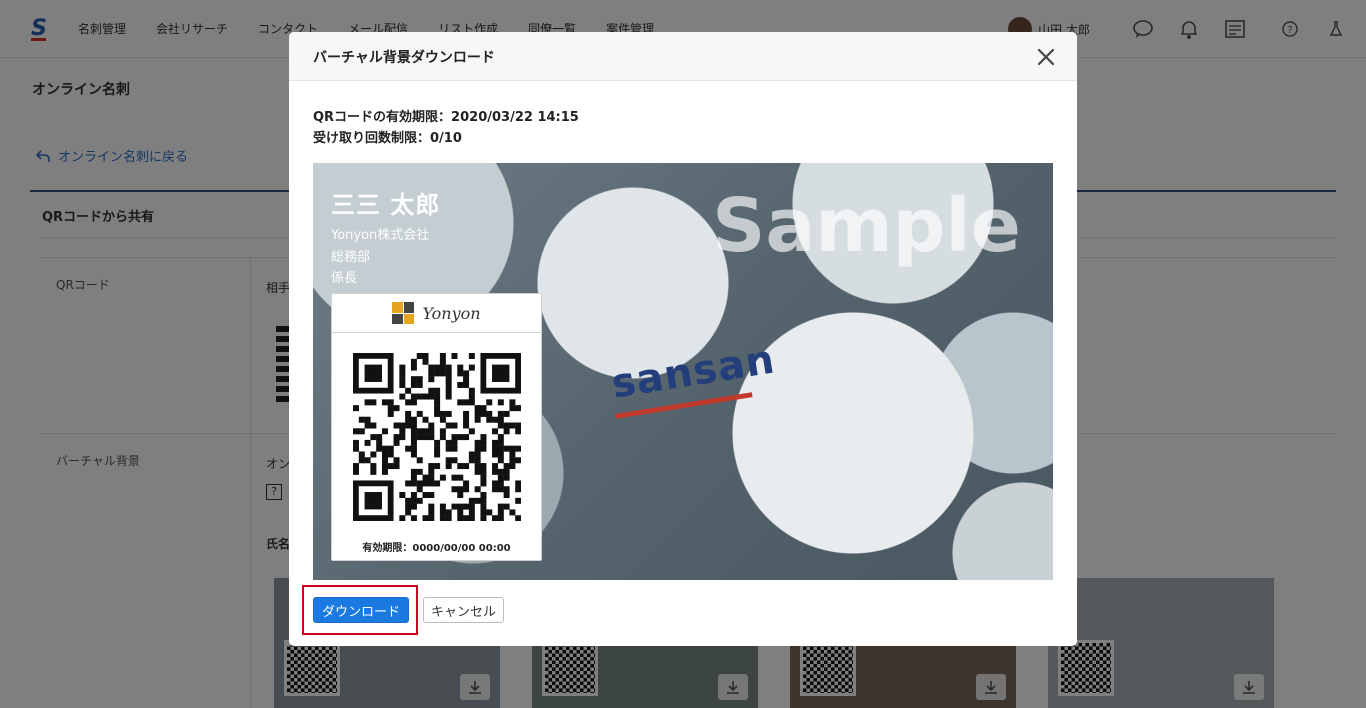 The image size is (1366, 708). I want to click on qr-card: Yonyon 有効期限：0000/00/00 00:00, so click(436, 427).